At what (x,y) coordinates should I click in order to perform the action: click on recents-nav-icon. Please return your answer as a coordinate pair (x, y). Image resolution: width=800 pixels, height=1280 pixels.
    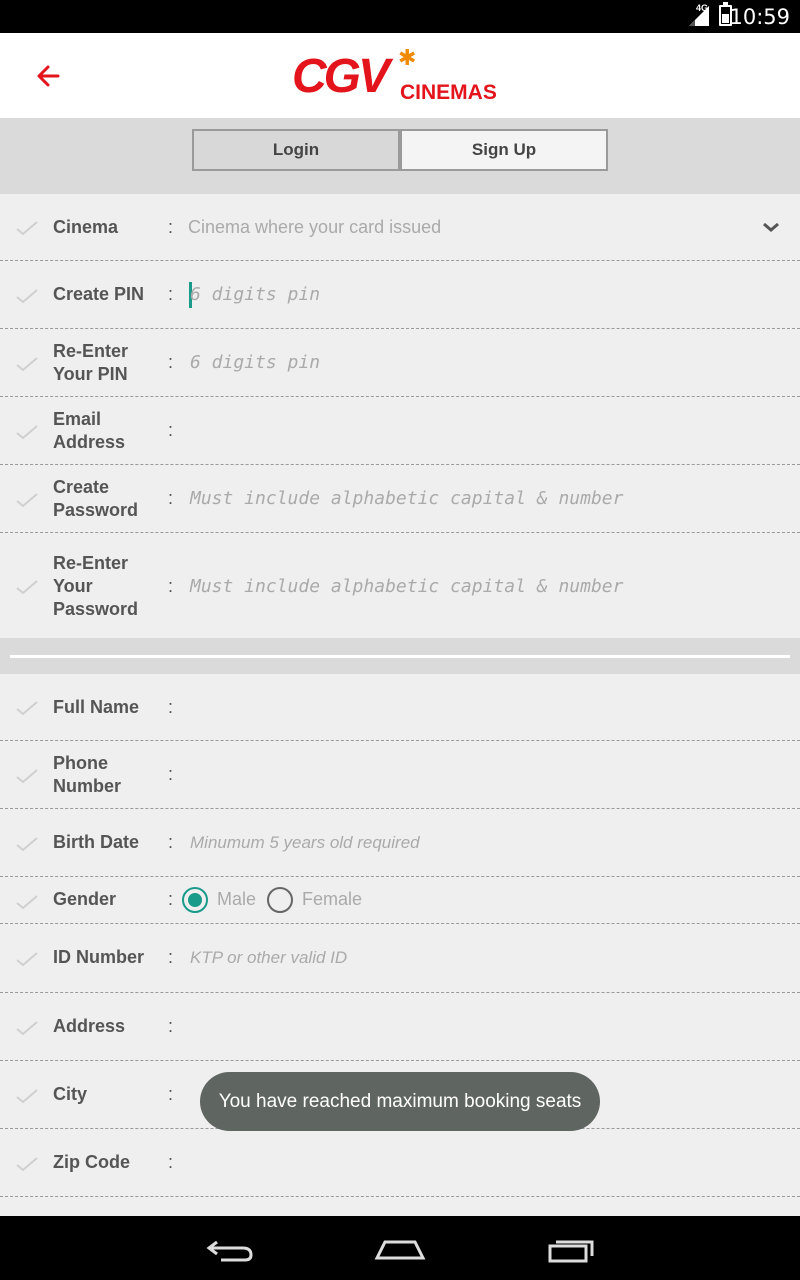
    Looking at the image, I should click on (571, 1250).